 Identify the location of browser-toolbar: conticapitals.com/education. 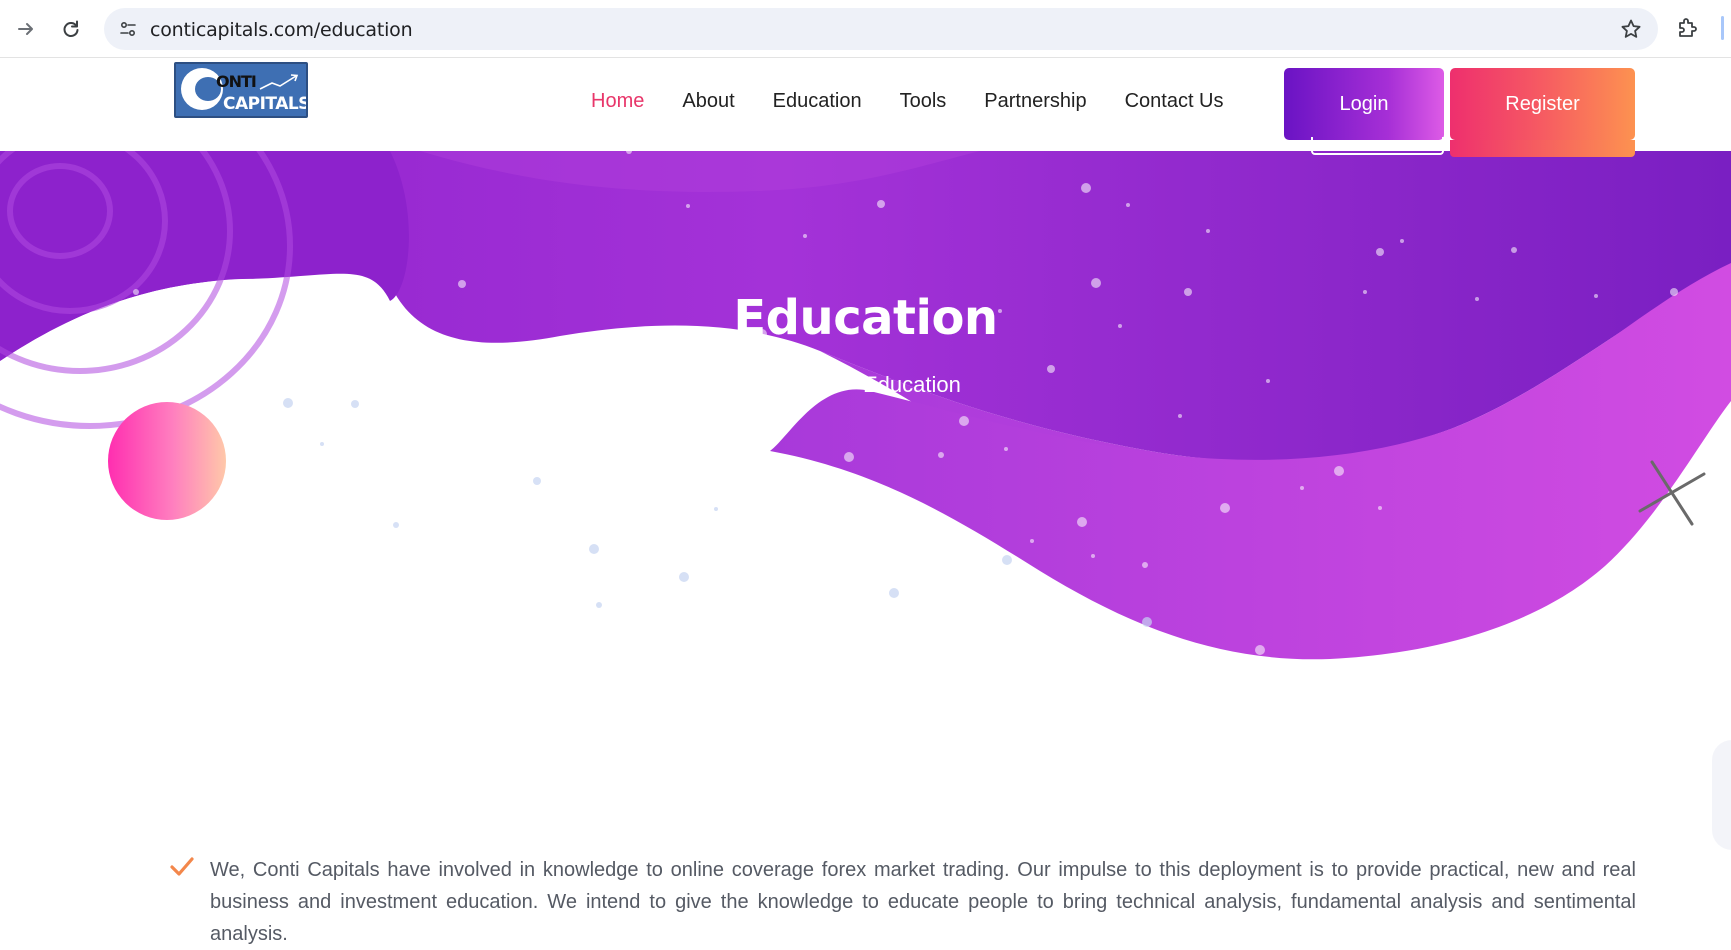
(865, 29).